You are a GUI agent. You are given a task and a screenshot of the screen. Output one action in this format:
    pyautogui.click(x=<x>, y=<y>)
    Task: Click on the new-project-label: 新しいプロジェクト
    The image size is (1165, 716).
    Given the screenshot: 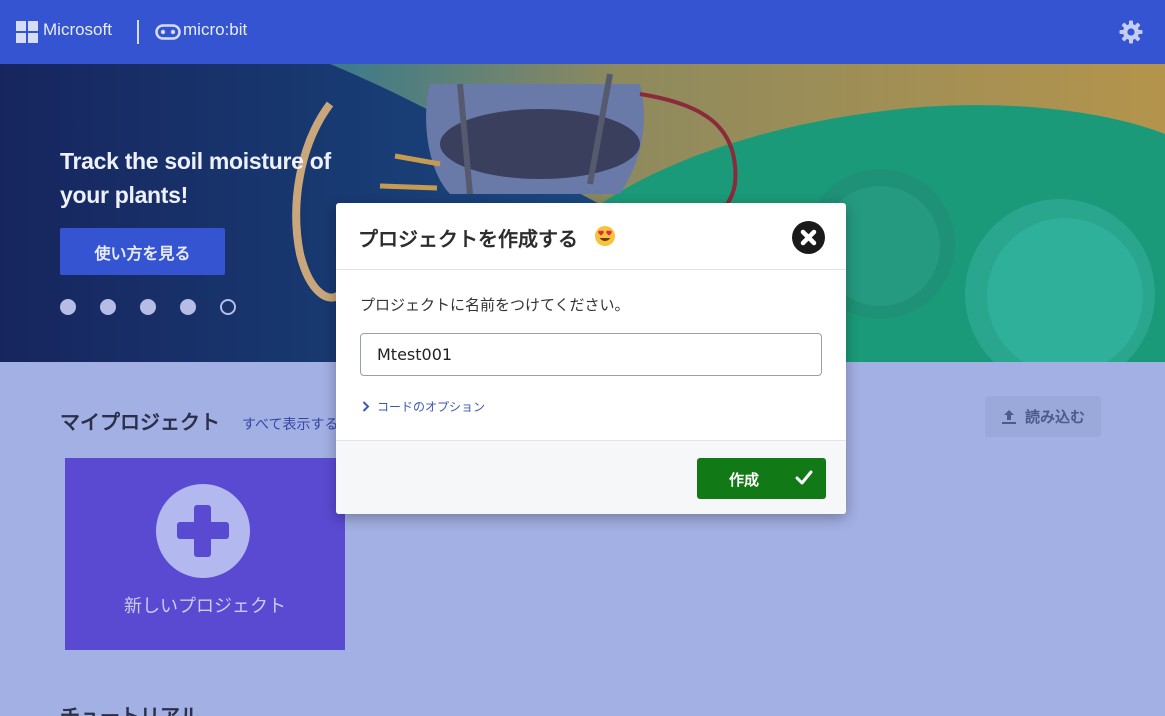 What is the action you would take?
    pyautogui.click(x=205, y=606)
    